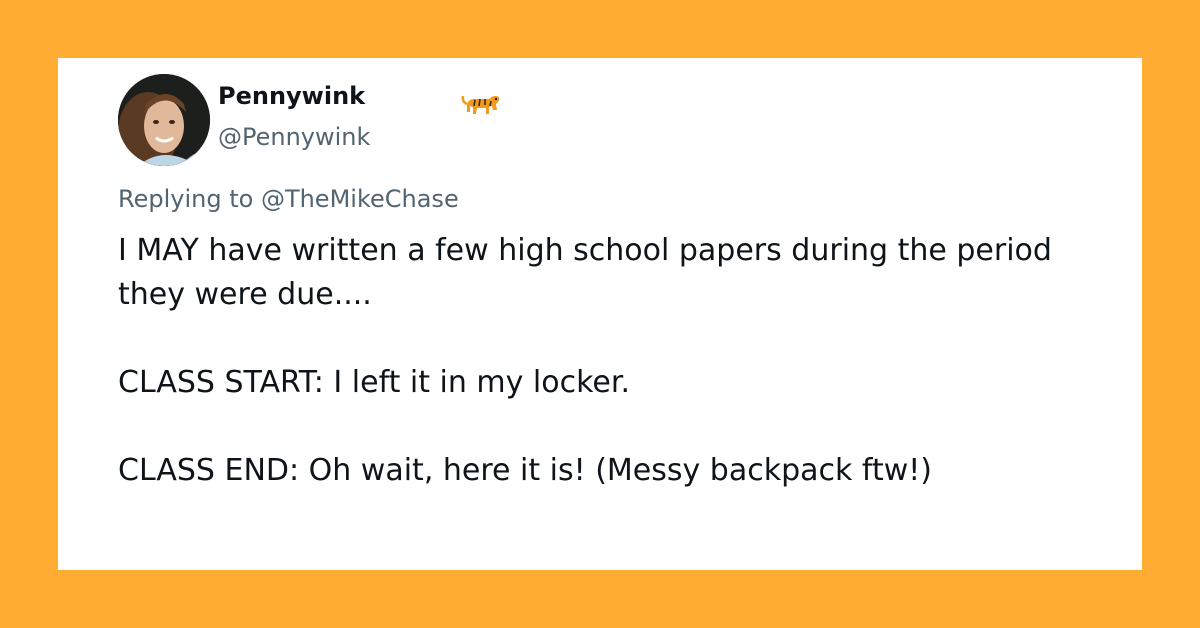 The height and width of the screenshot is (628, 1200). What do you see at coordinates (360, 199) in the screenshot?
I see `reply-to-link: @TheMikeChase` at bounding box center [360, 199].